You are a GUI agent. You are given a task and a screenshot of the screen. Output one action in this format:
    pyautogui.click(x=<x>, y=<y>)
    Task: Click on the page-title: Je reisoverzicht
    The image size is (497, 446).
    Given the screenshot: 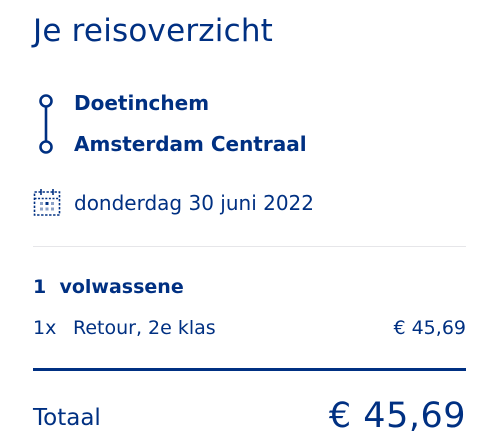 What is the action you would take?
    pyautogui.click(x=153, y=31)
    